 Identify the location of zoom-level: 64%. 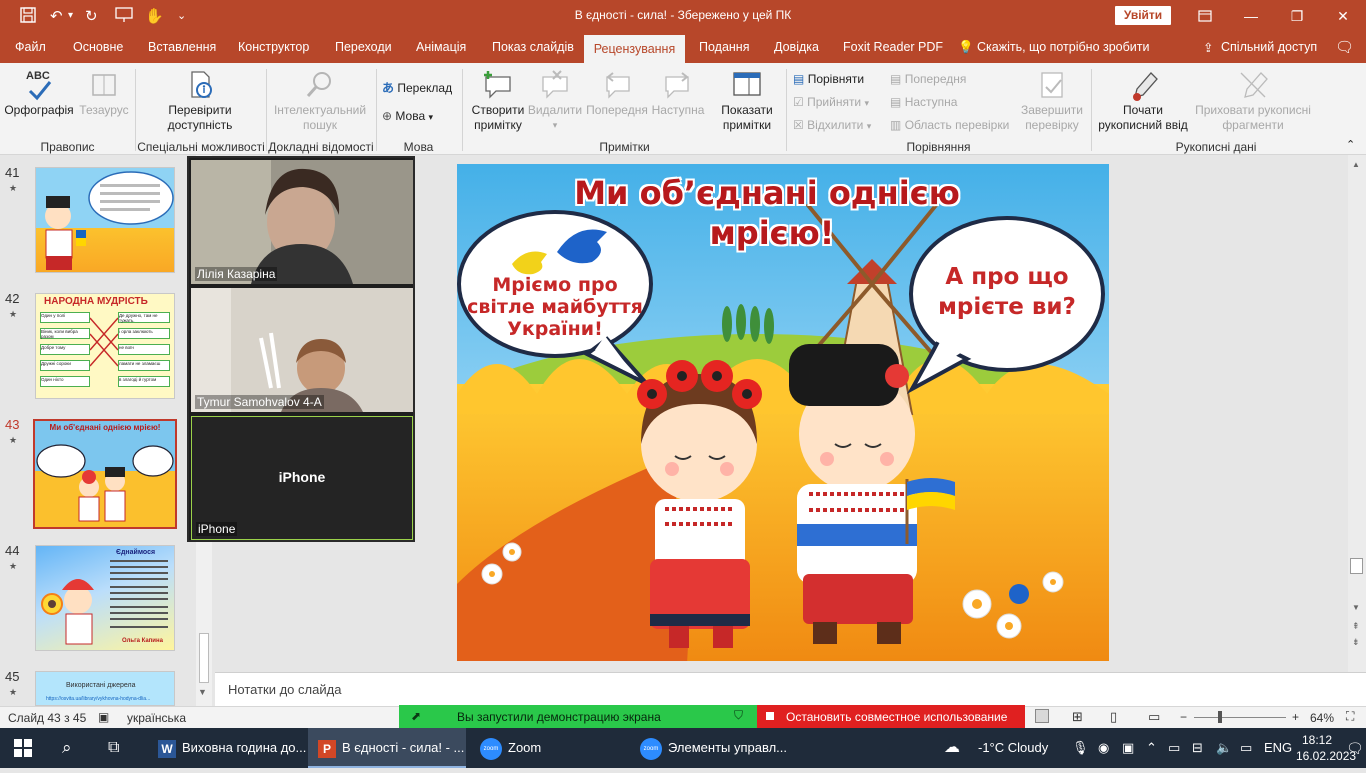
(1322, 718).